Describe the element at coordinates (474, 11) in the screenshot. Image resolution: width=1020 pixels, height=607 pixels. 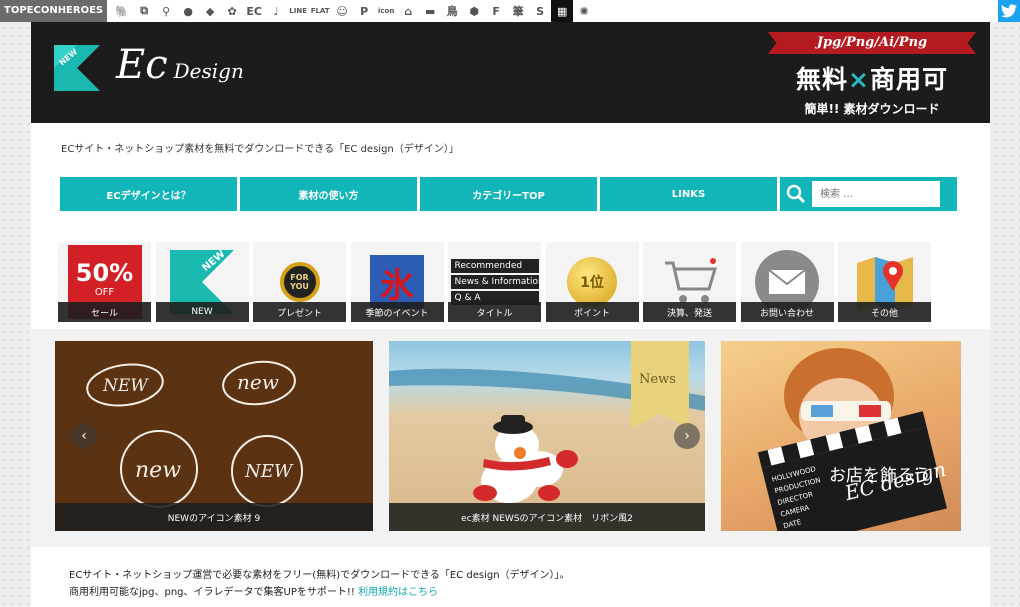
I see `hexagon-icon: ⬢` at that location.